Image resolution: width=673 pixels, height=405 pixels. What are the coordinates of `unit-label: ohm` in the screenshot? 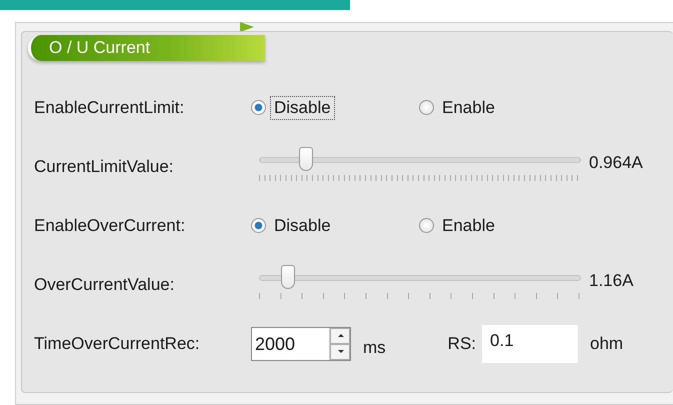 It's located at (607, 344).